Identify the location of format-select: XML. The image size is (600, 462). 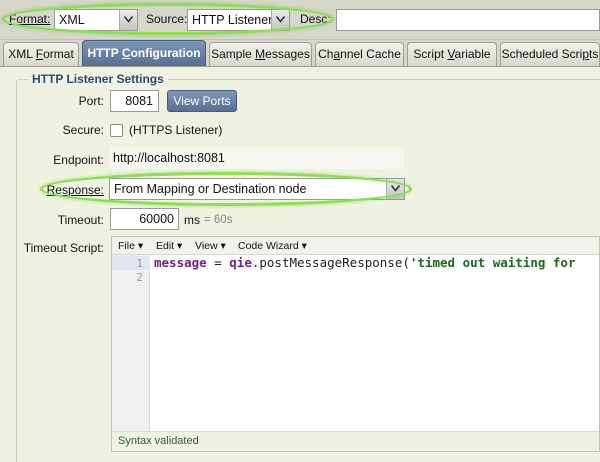
(96, 20).